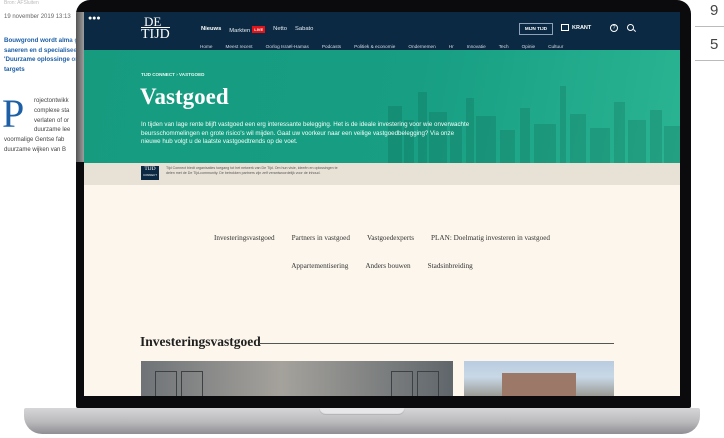 This screenshot has width=724, height=438. Describe the element at coordinates (390, 238) in the screenshot. I see `topic-link-vastgoedexperts: Vastgoedexperts` at that location.